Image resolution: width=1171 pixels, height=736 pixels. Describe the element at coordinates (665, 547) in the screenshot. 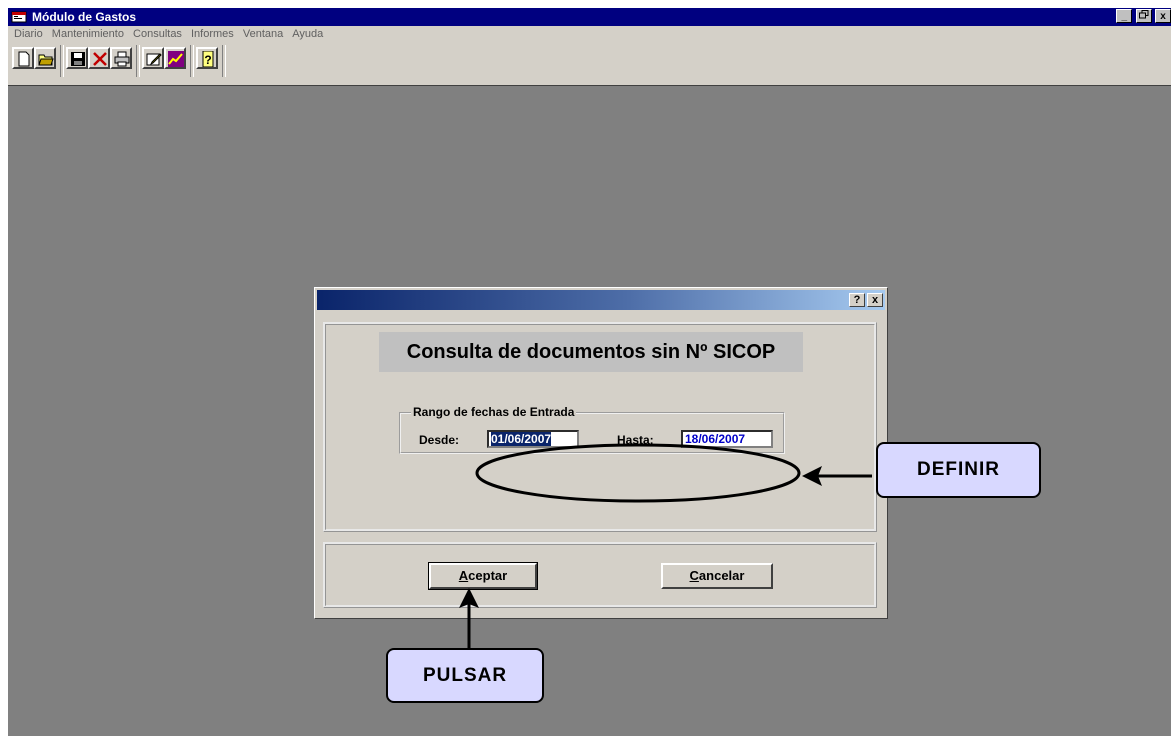

I see `annotation-overlay` at that location.